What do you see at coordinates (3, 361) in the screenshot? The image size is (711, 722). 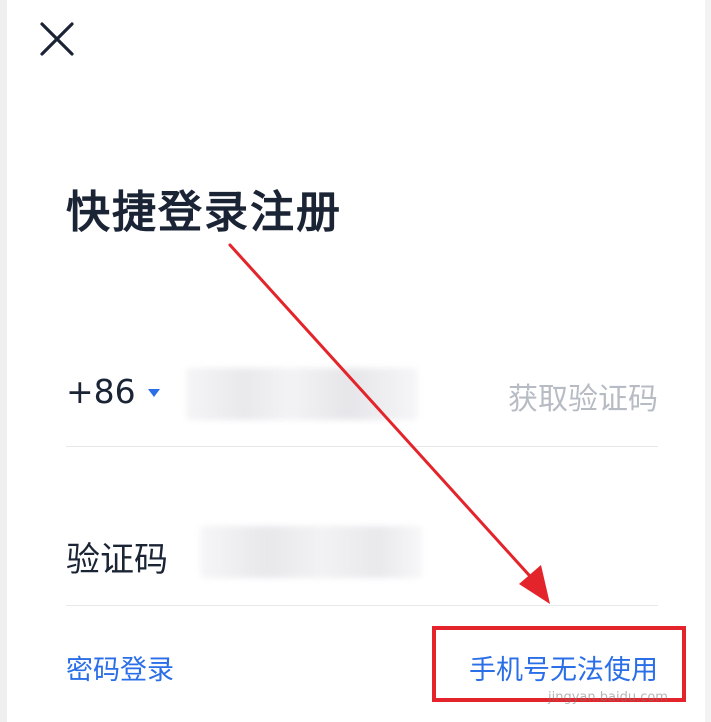 I see `left-edge-strip` at bounding box center [3, 361].